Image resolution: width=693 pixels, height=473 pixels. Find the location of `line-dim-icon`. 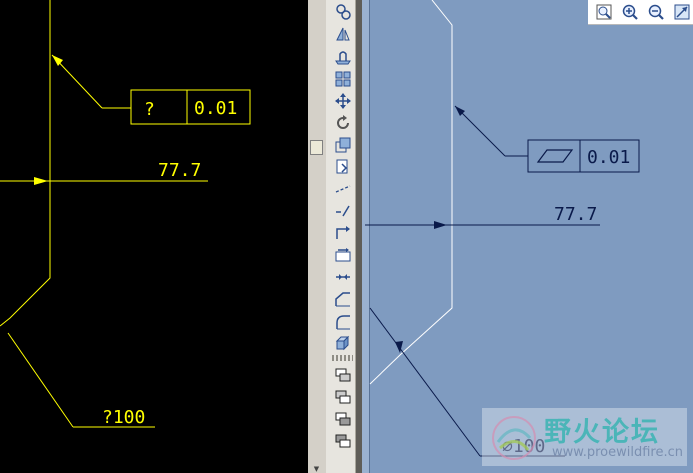

line-dim-icon is located at coordinates (343, 189).